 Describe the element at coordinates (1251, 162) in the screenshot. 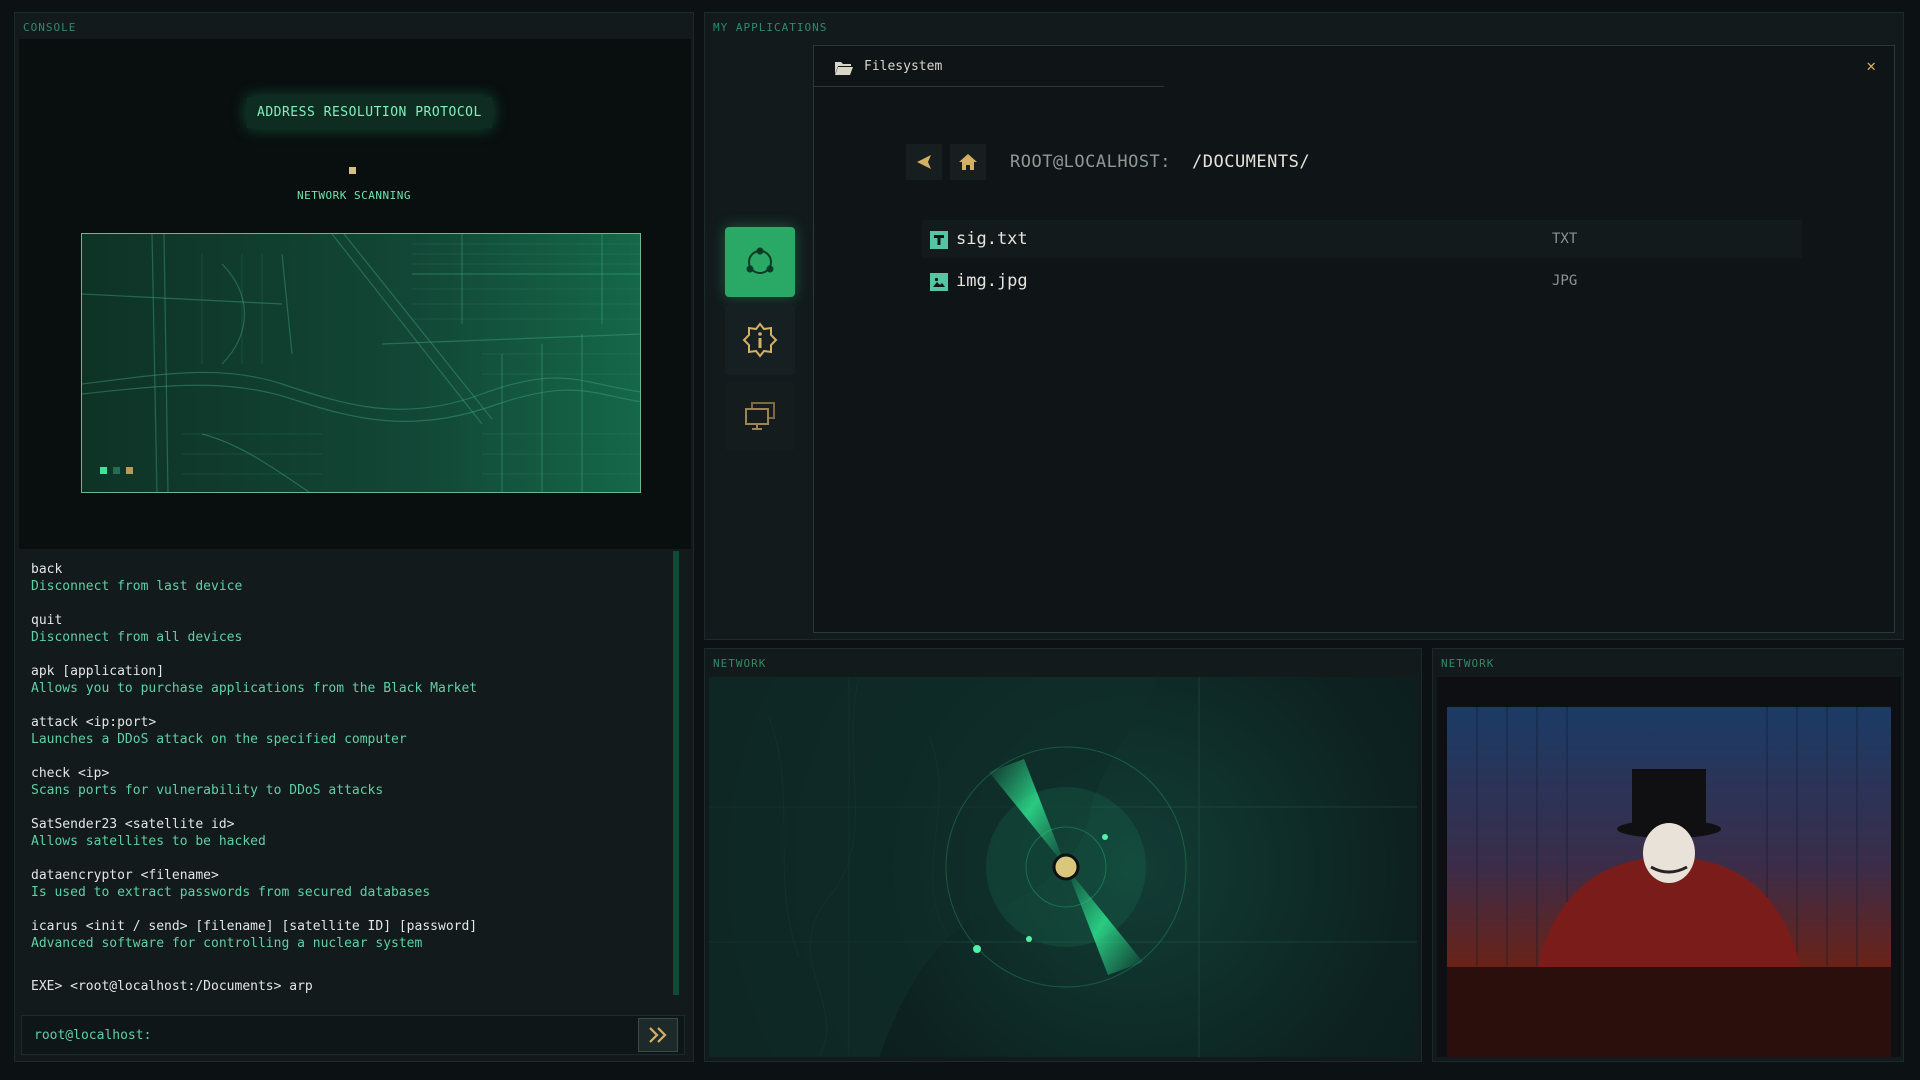

I see `path-directory: /DOCUMENTS/` at that location.